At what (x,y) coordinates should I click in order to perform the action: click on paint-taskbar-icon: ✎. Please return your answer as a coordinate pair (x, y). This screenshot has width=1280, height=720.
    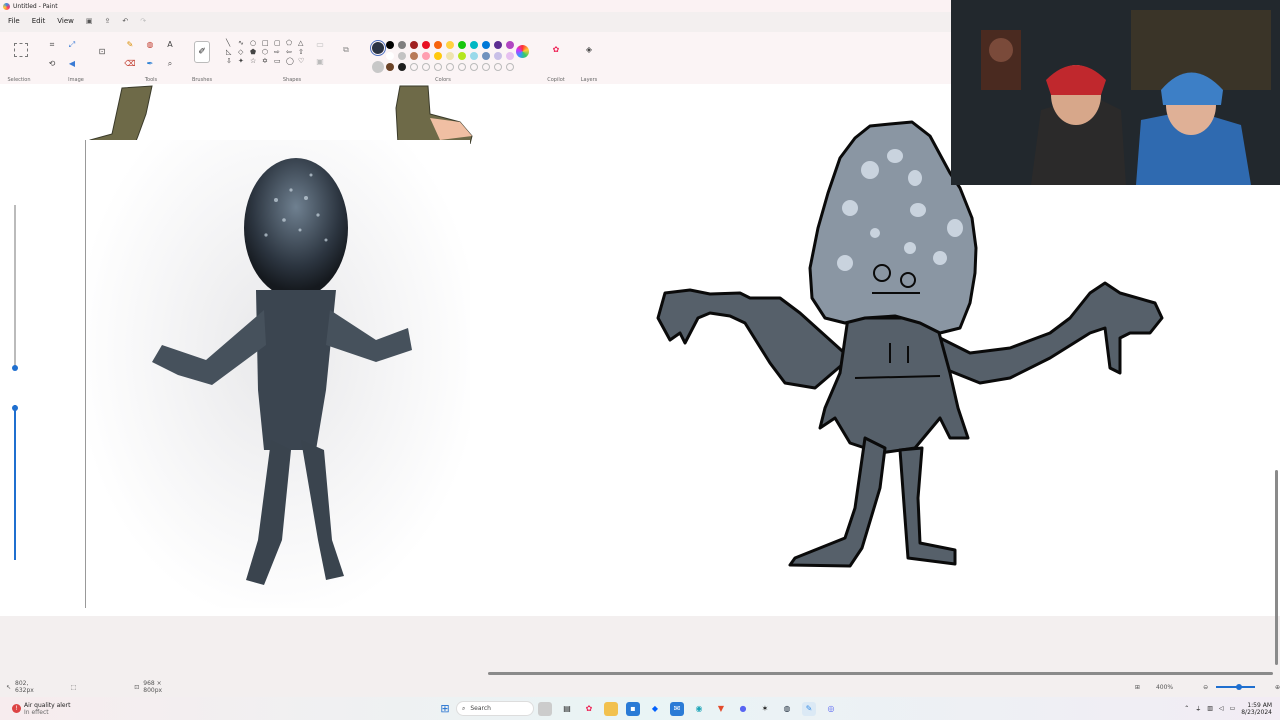
    Looking at the image, I should click on (809, 708).